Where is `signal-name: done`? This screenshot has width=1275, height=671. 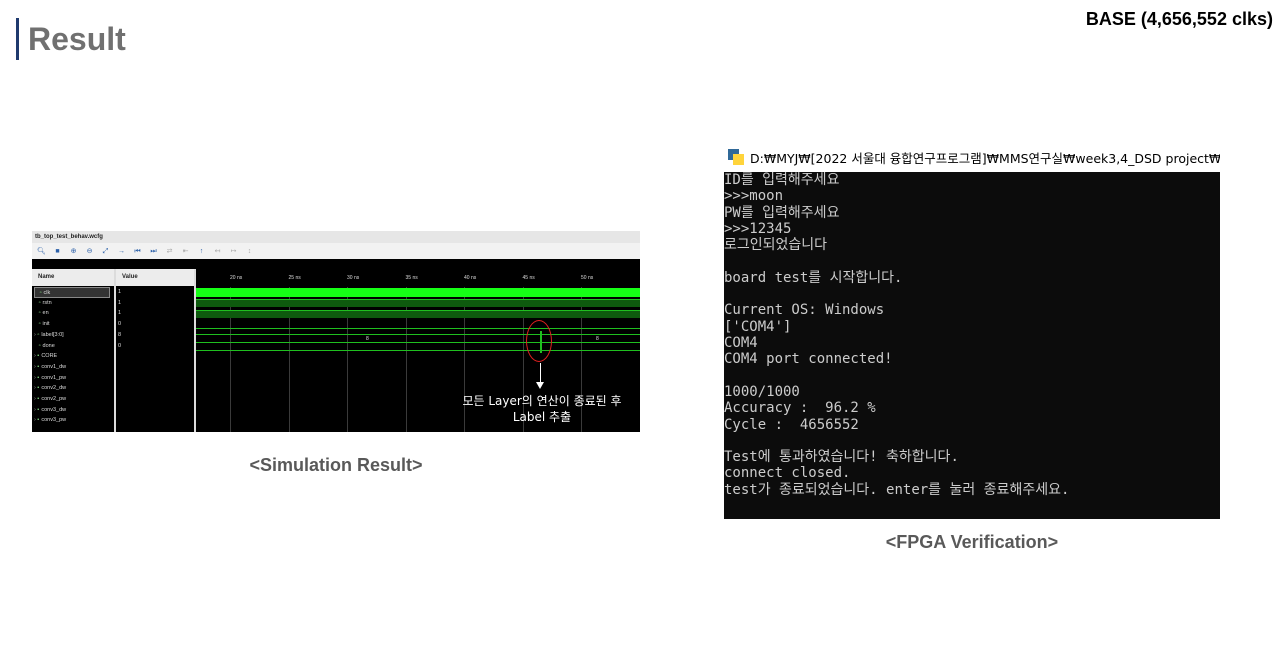 signal-name: done is located at coordinates (48, 345).